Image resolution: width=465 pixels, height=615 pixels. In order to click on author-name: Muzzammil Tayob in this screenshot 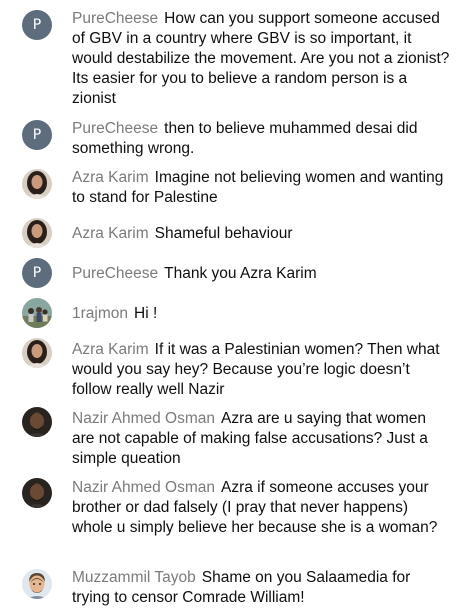, I will do `click(134, 577)`.